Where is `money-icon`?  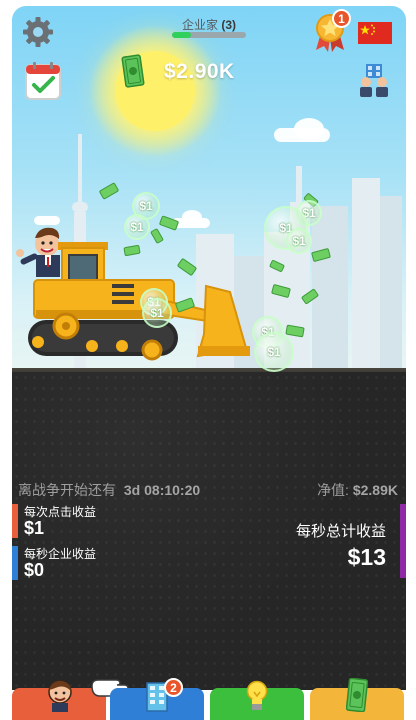
money-icon is located at coordinates (357, 695).